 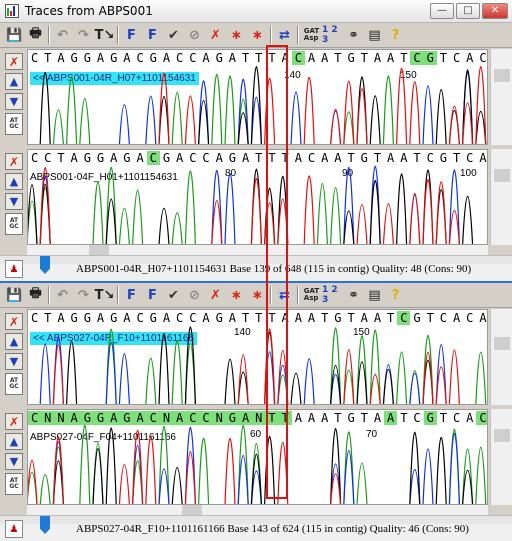 What do you see at coordinates (442, 11) in the screenshot?
I see `minimize-button: —` at bounding box center [442, 11].